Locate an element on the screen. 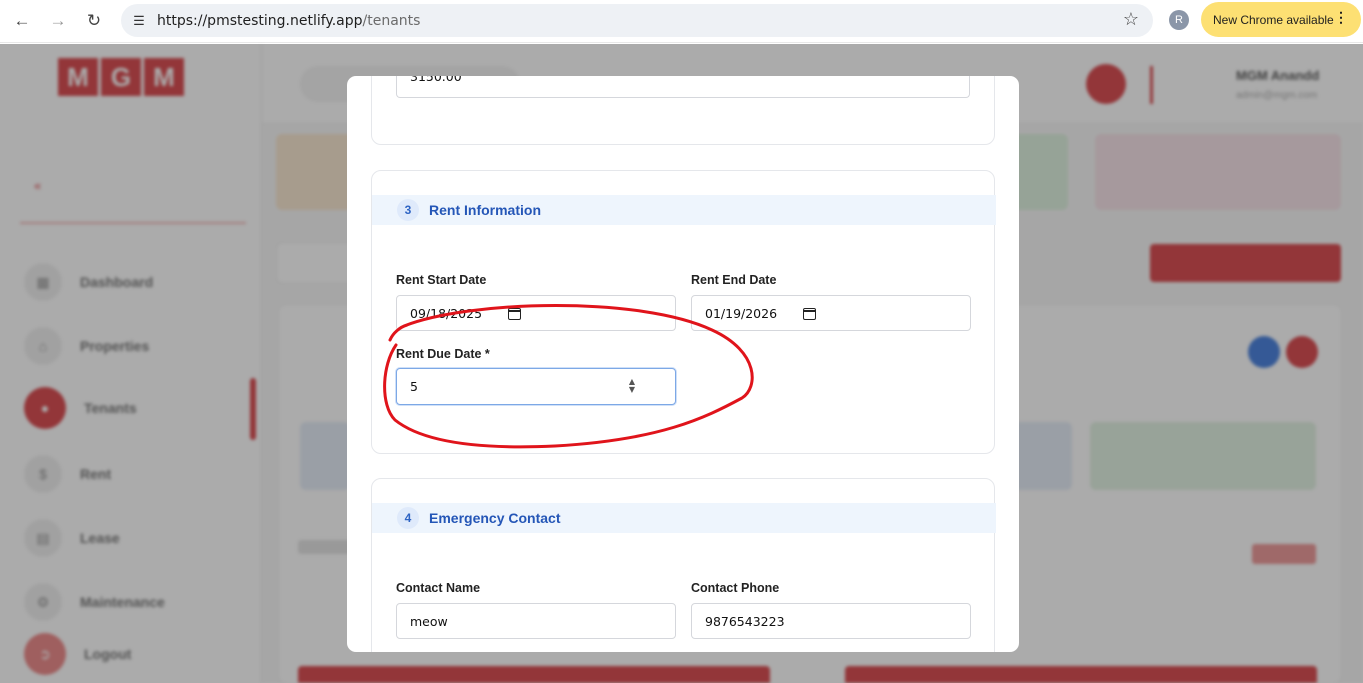 This screenshot has width=1363, height=683. rent-end-date-input: 01/19/2026 is located at coordinates (831, 313).